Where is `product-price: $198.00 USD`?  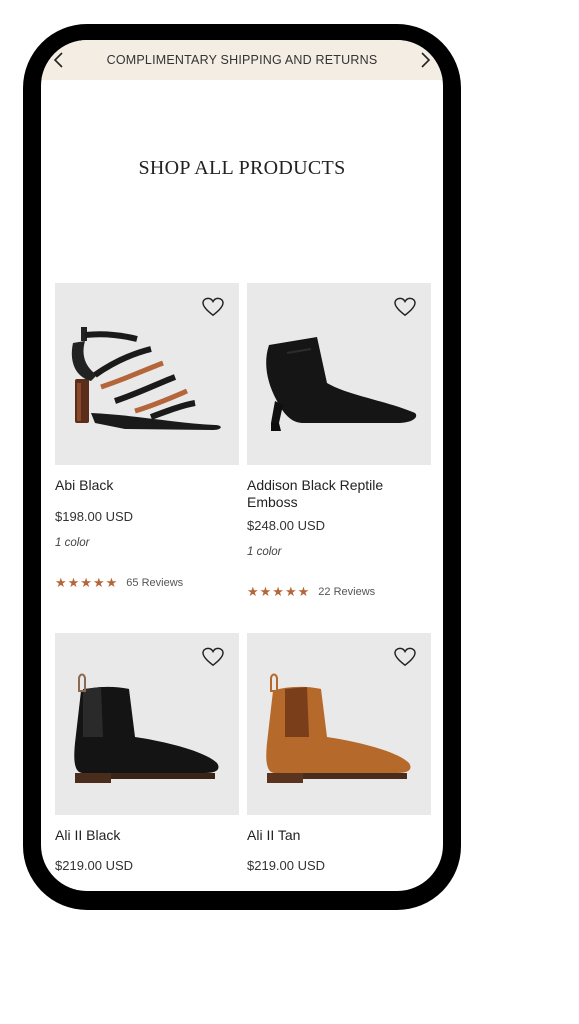 product-price: $198.00 USD is located at coordinates (94, 516).